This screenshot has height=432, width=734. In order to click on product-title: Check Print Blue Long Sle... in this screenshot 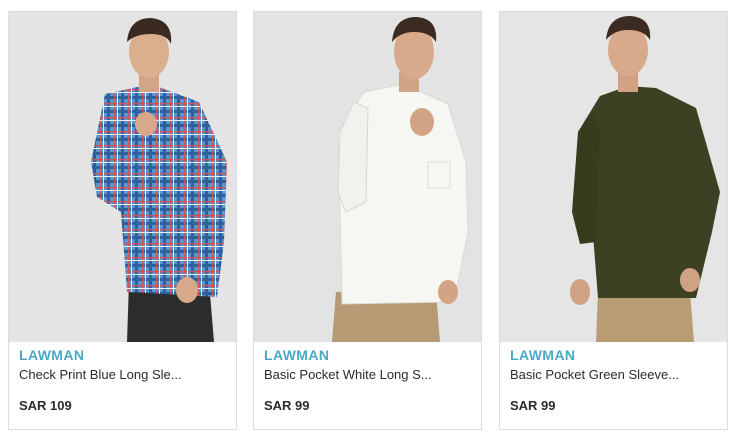, I will do `click(121, 374)`.